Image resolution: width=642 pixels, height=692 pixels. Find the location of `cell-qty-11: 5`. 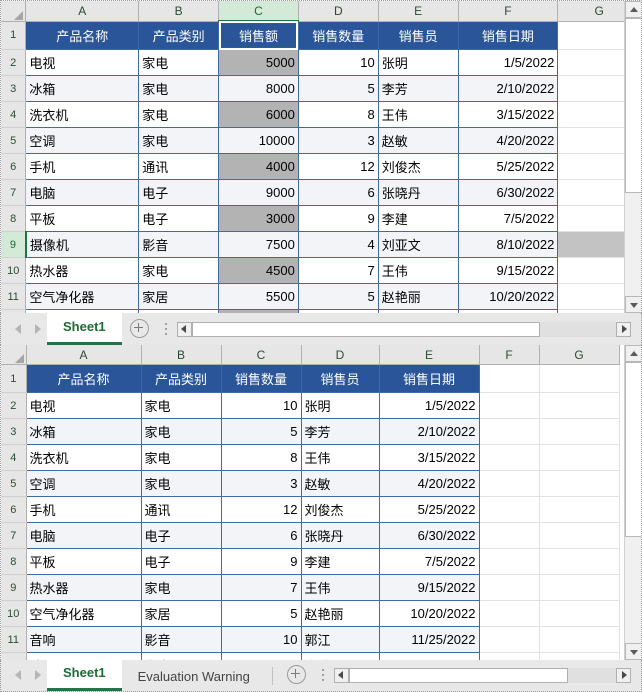

cell-qty-11: 5 is located at coordinates (338, 296).